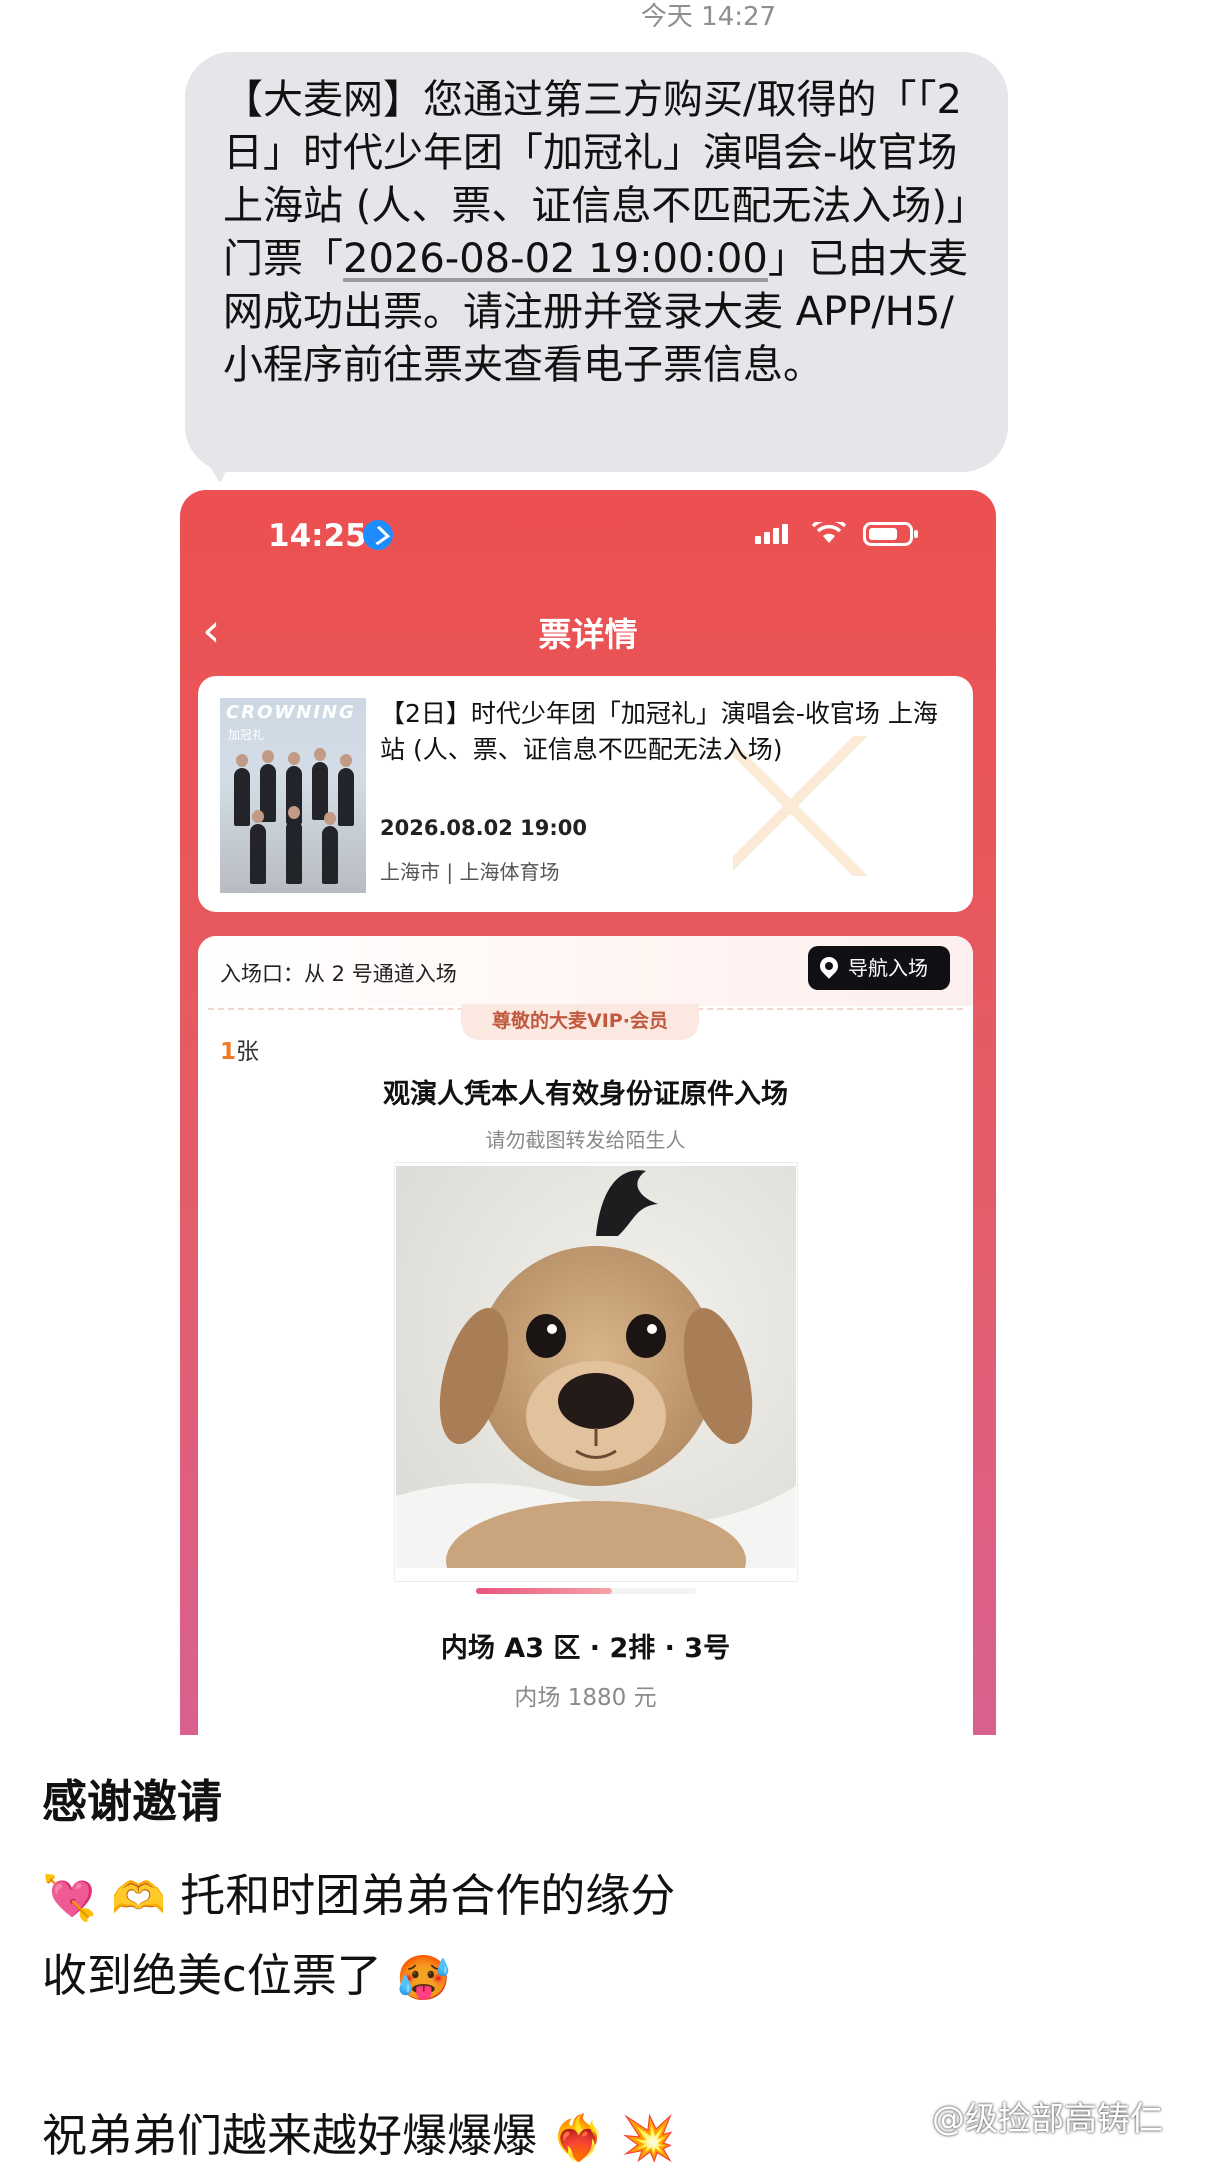  I want to click on weibo-watermark: @级捡部高铸仁, so click(1047, 2118).